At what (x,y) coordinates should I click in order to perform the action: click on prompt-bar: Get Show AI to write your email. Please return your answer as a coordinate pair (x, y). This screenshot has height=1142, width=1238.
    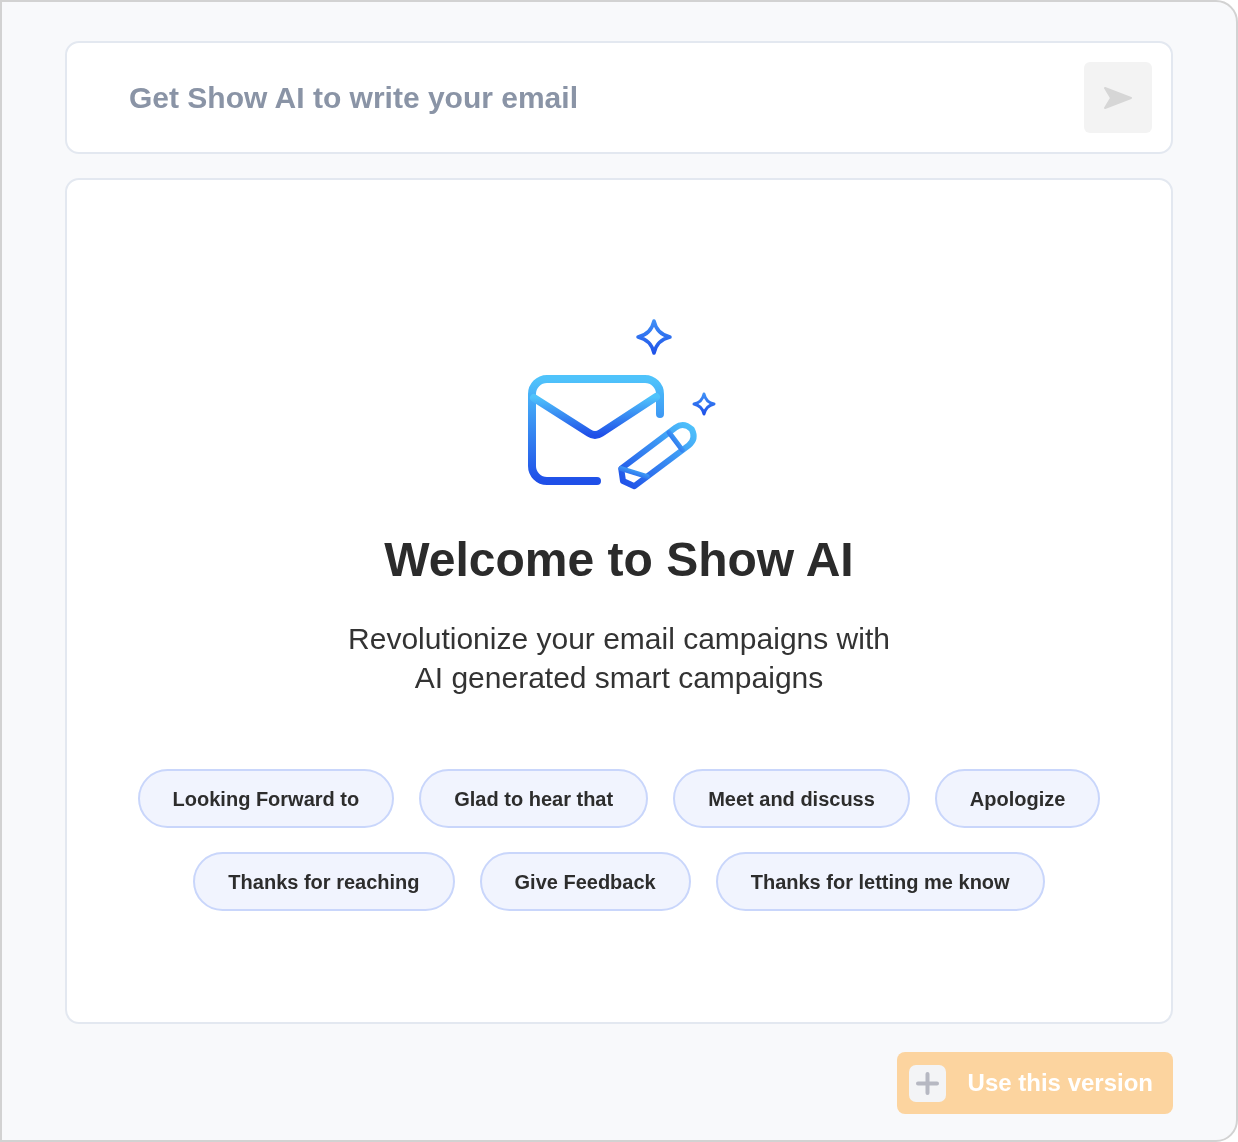
    Looking at the image, I should click on (619, 97).